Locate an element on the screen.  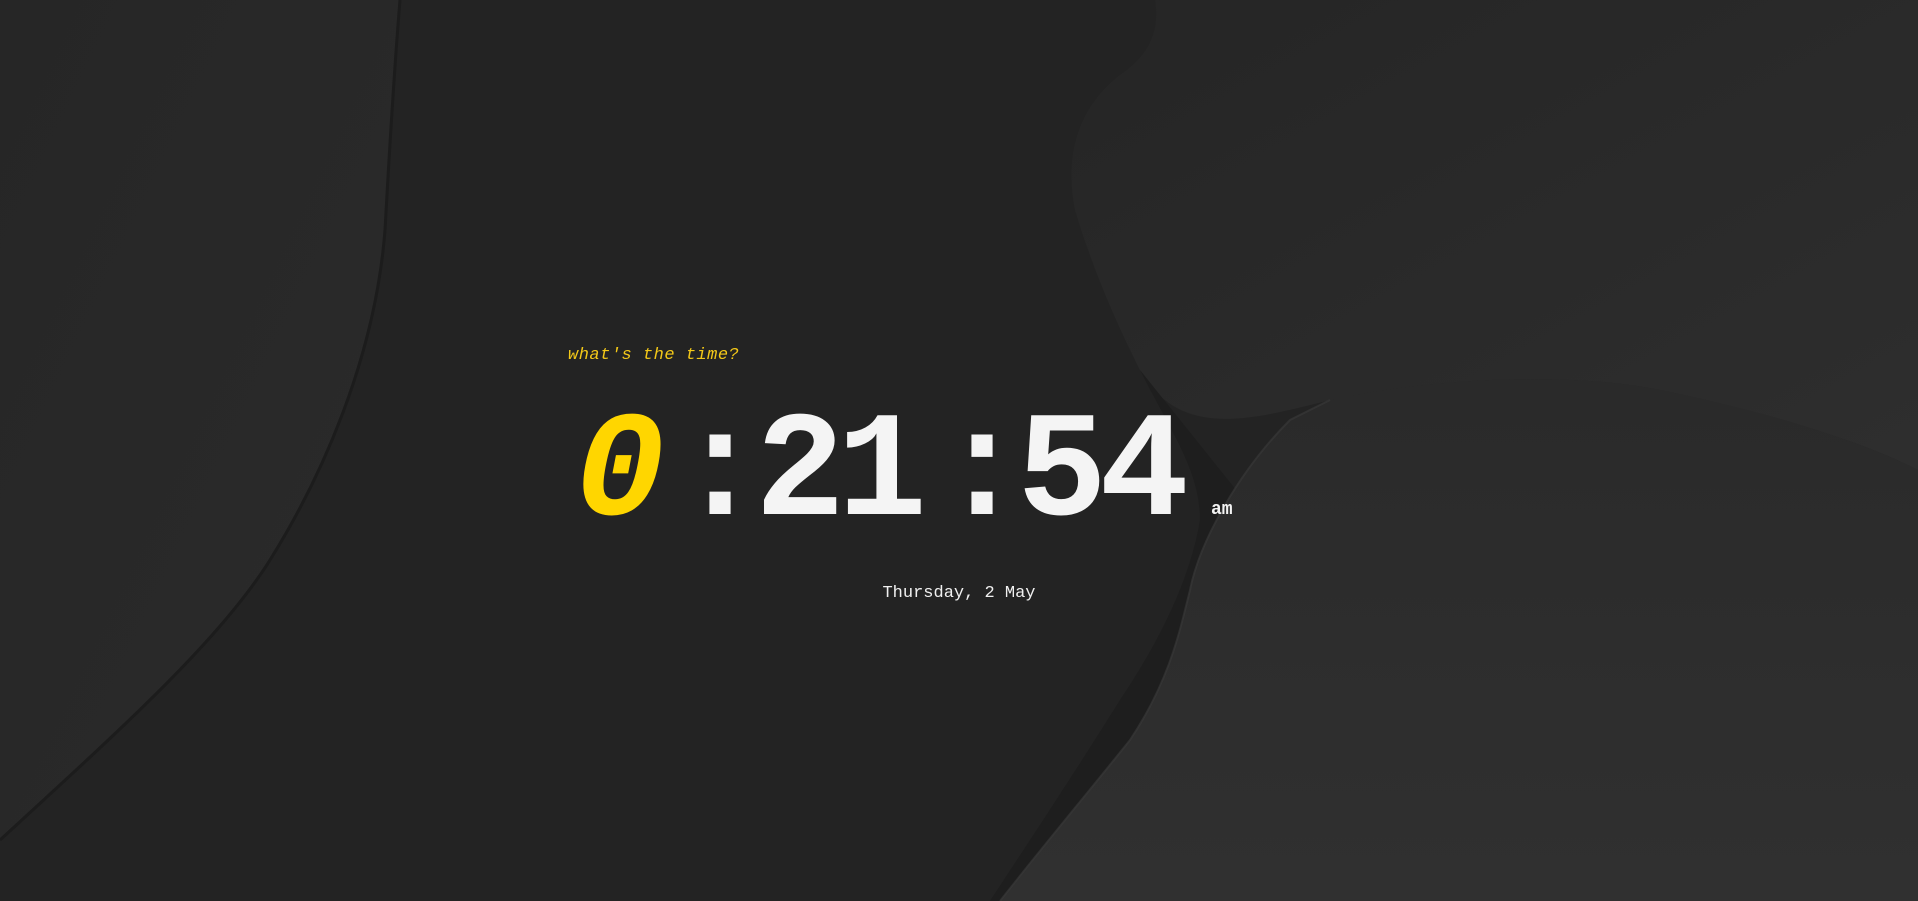
clock-hours: 0 is located at coordinates (620, 475).